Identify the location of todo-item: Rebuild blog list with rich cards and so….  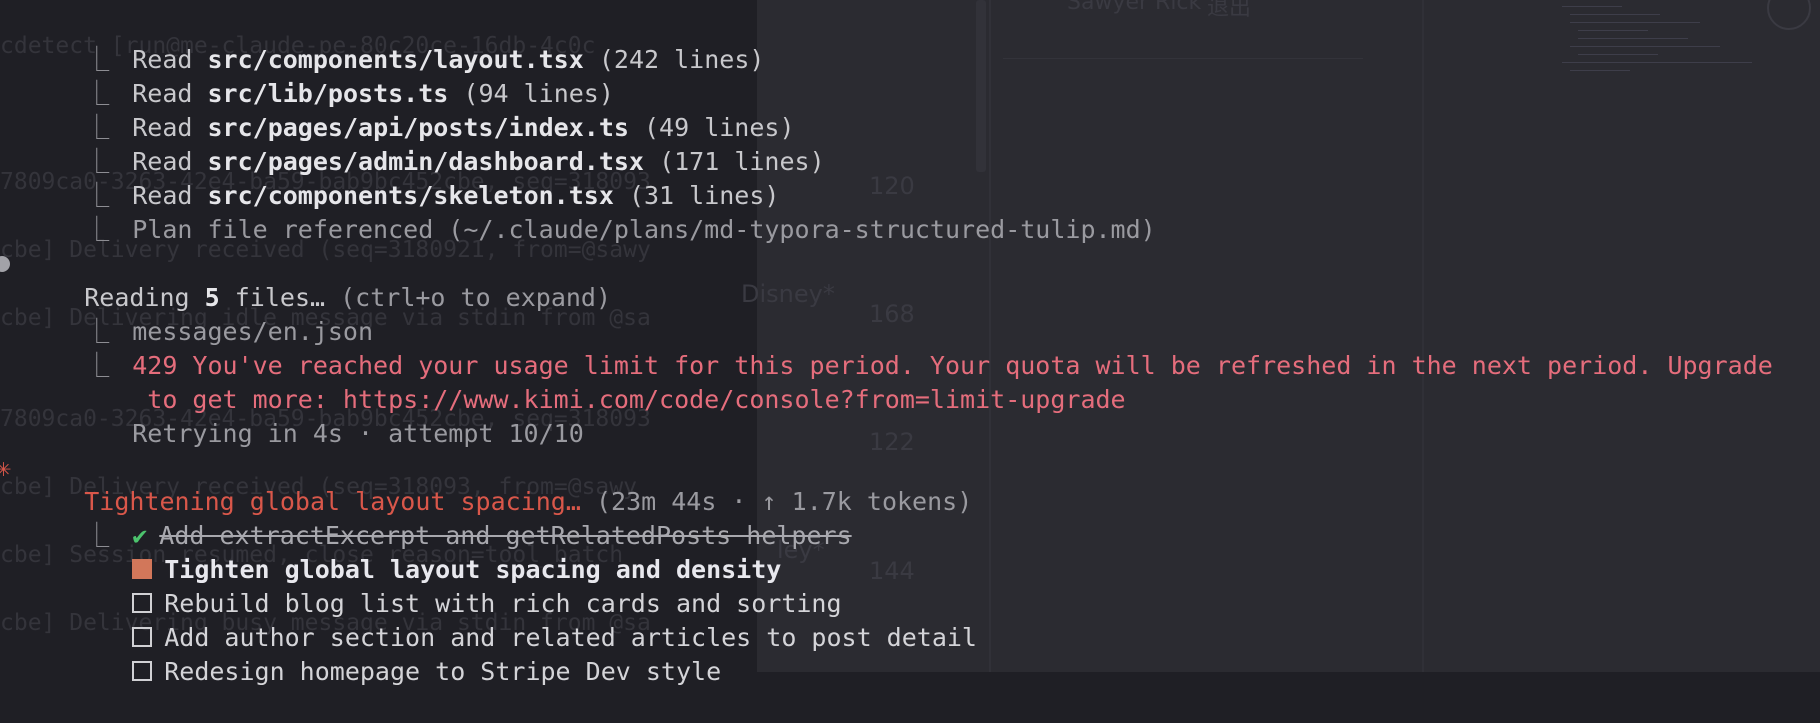
(457, 585).